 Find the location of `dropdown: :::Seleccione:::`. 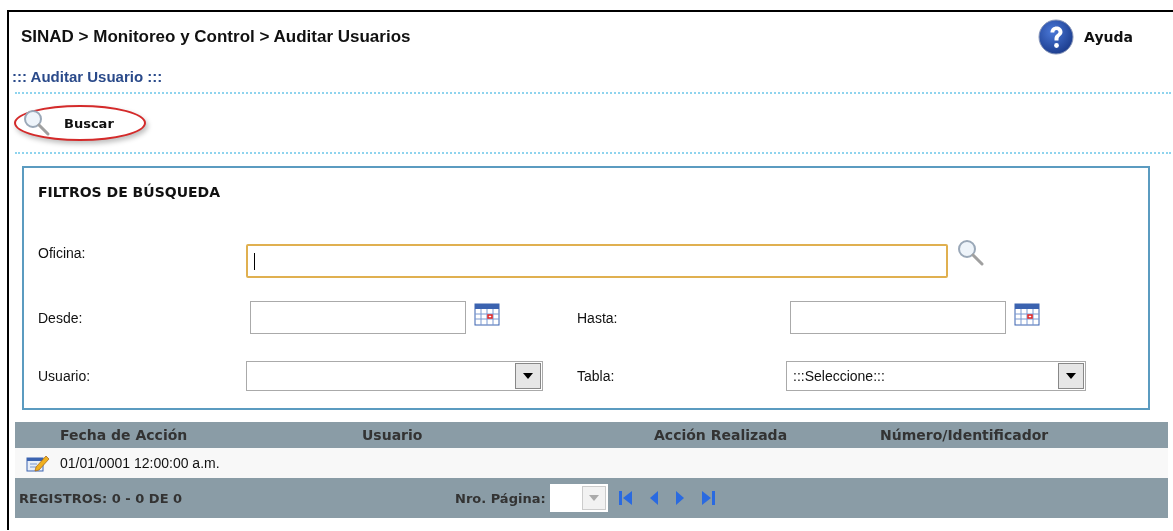

dropdown: :::Seleccione::: is located at coordinates (936, 375).